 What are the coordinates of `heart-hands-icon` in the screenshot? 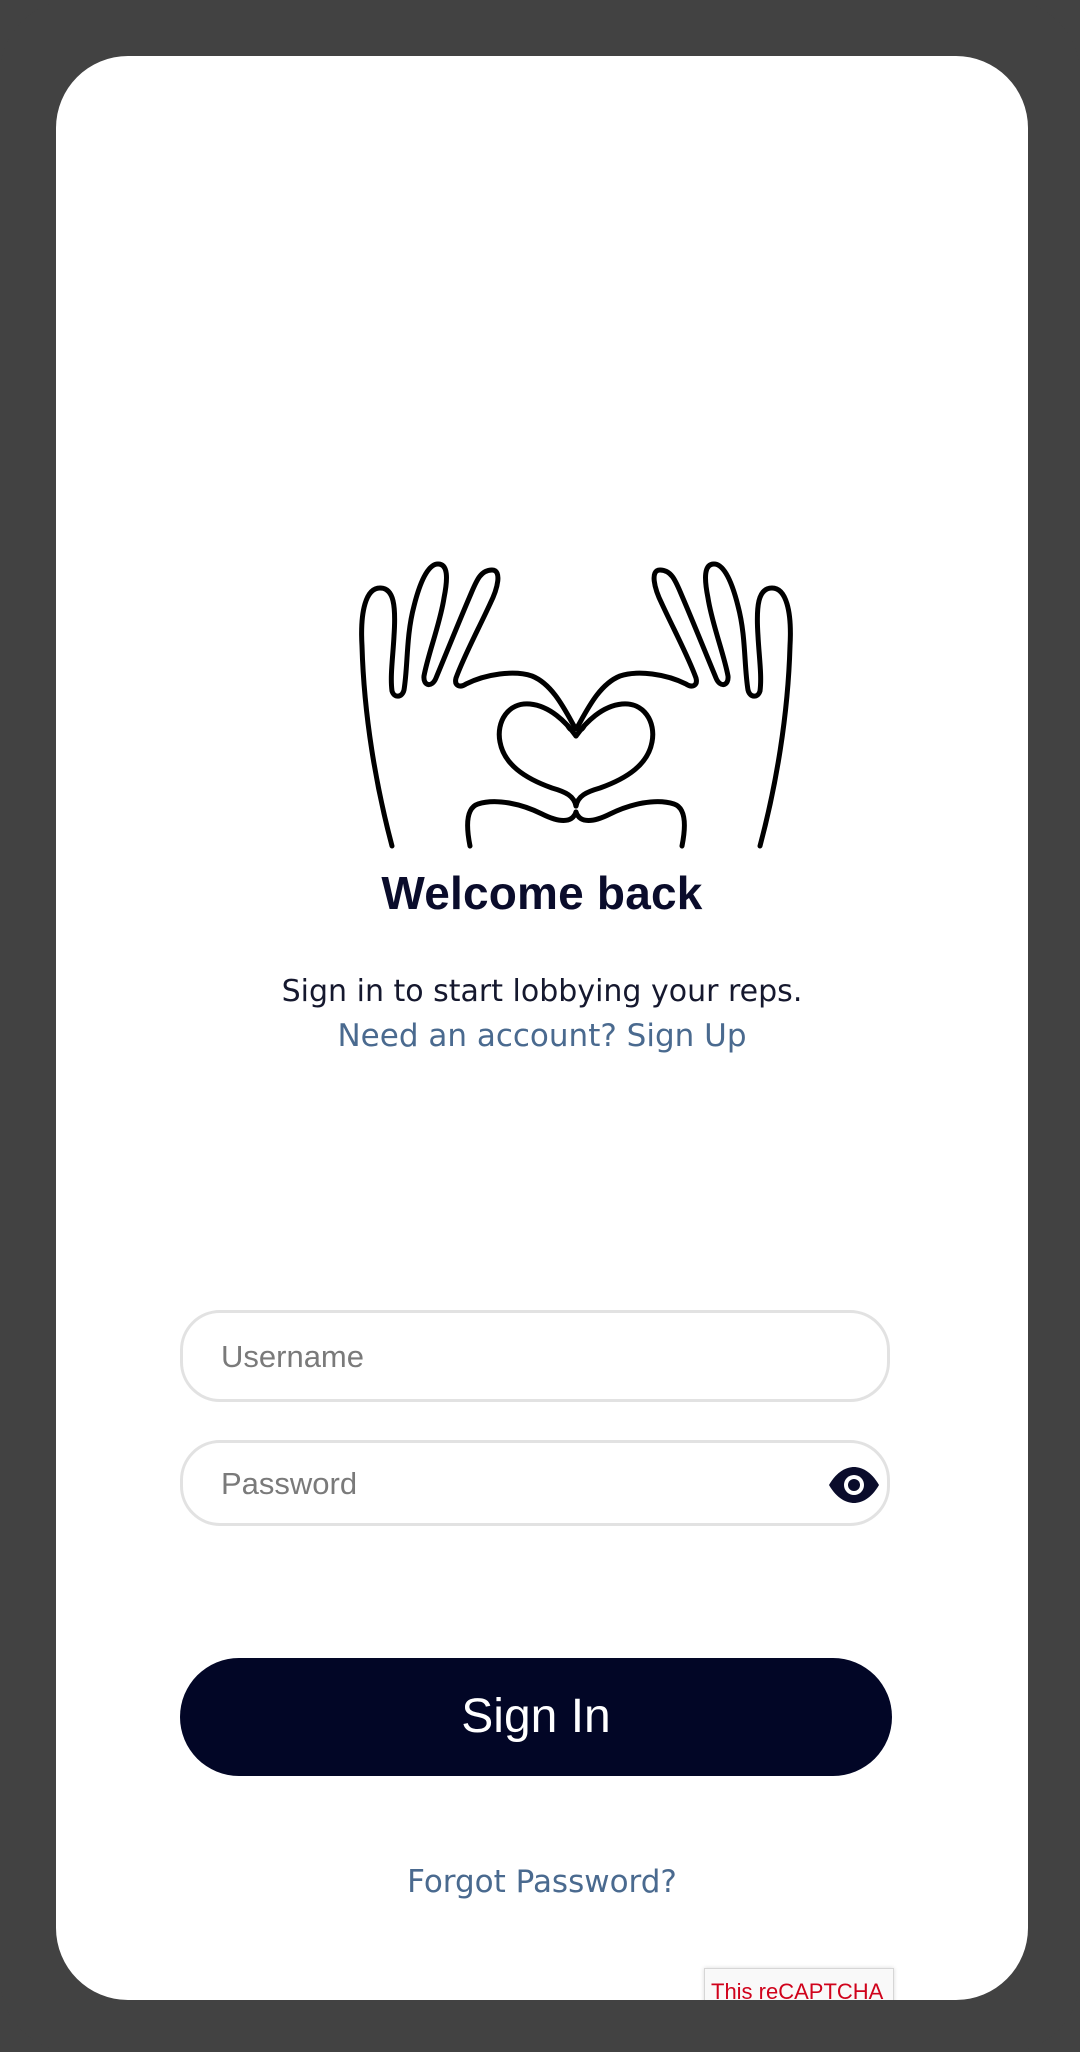 It's located at (576, 705).